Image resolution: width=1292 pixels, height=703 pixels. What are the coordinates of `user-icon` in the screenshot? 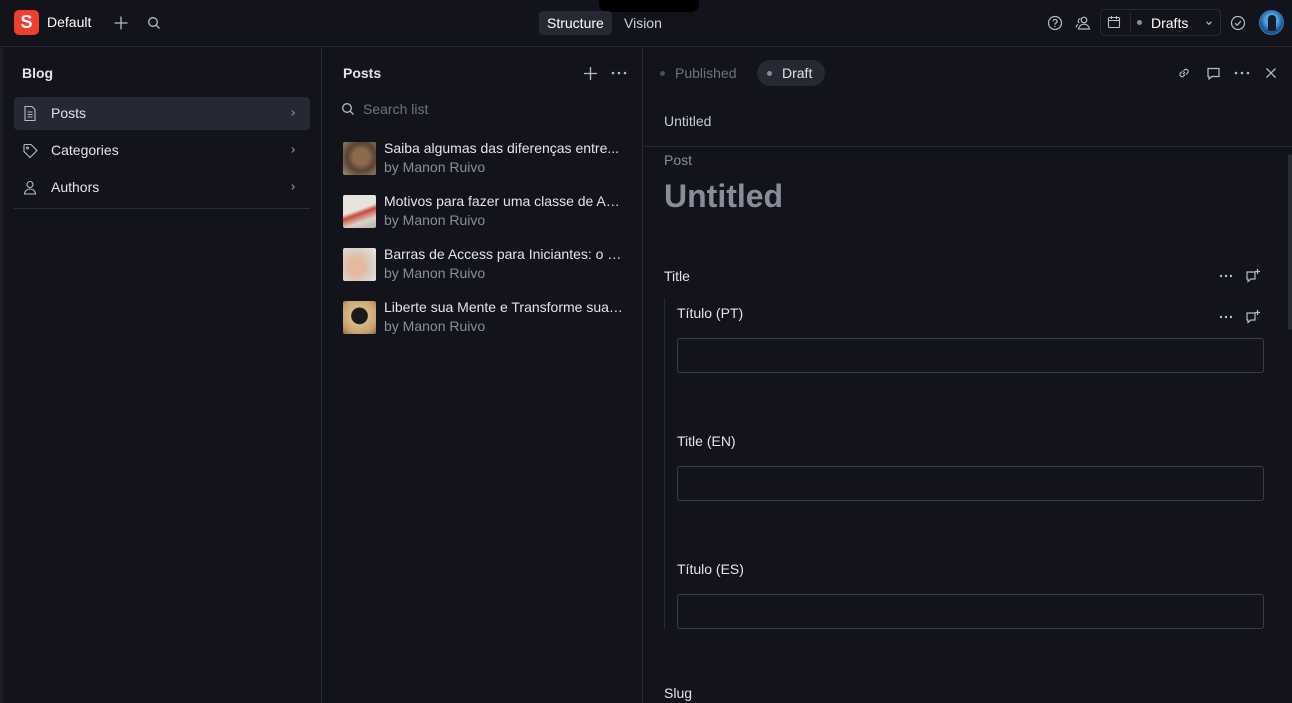 It's located at (30, 187).